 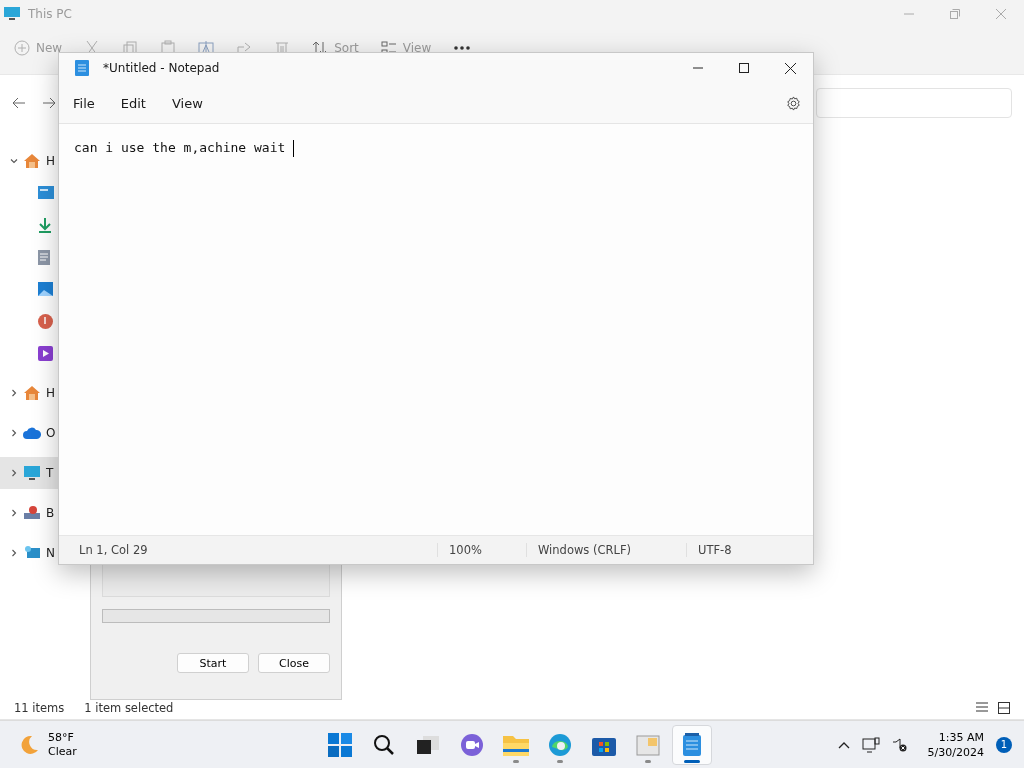 I want to click on chevron-up-icon, so click(x=843, y=744).